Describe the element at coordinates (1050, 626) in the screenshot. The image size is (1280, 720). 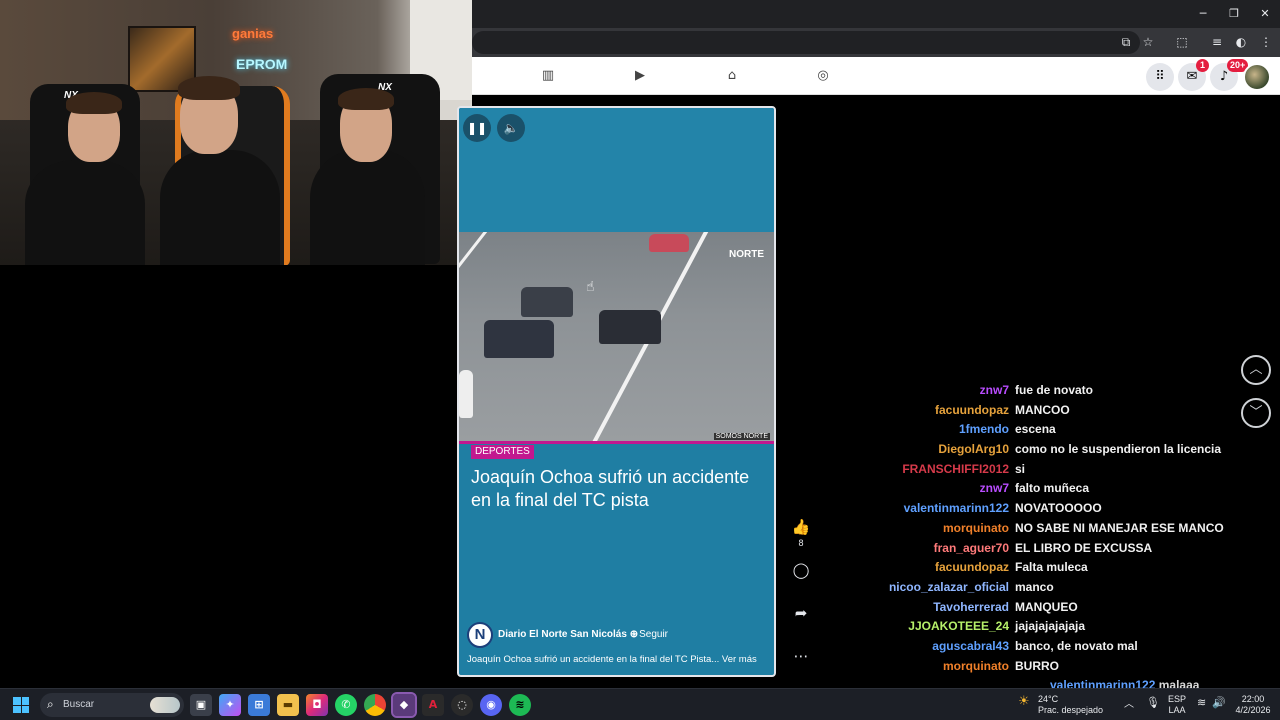
I see `chat-message-text: jajajajajajaja` at that location.